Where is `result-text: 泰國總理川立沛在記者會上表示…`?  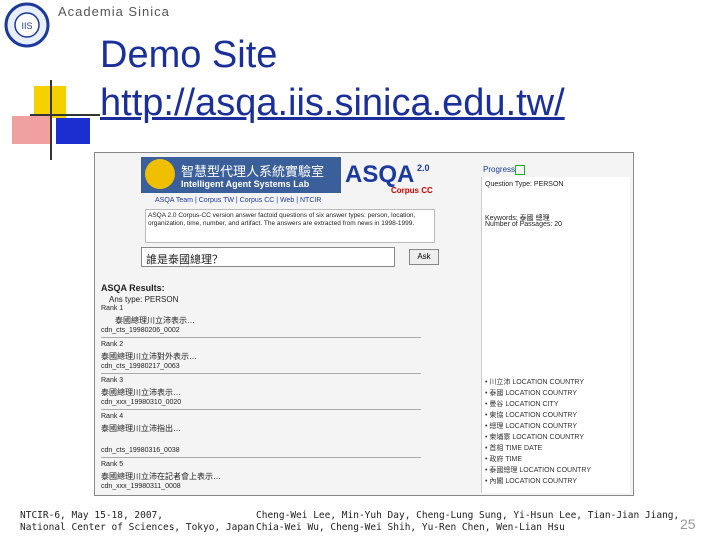
result-text: 泰國總理川立沛在記者會上表示… is located at coordinates (161, 476).